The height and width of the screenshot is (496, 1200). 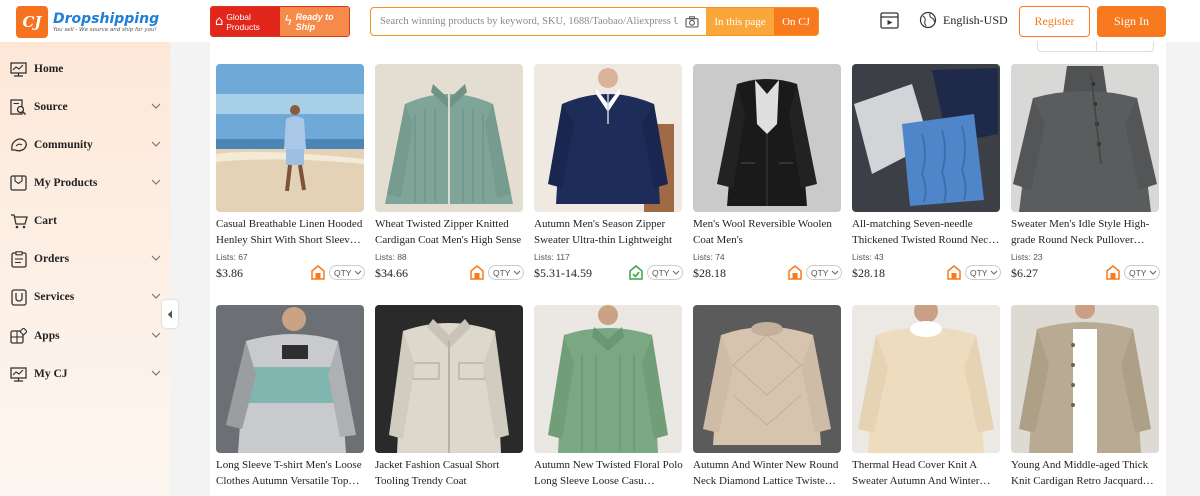 I want to click on product-lists-count: Lists: 67, so click(x=232, y=257).